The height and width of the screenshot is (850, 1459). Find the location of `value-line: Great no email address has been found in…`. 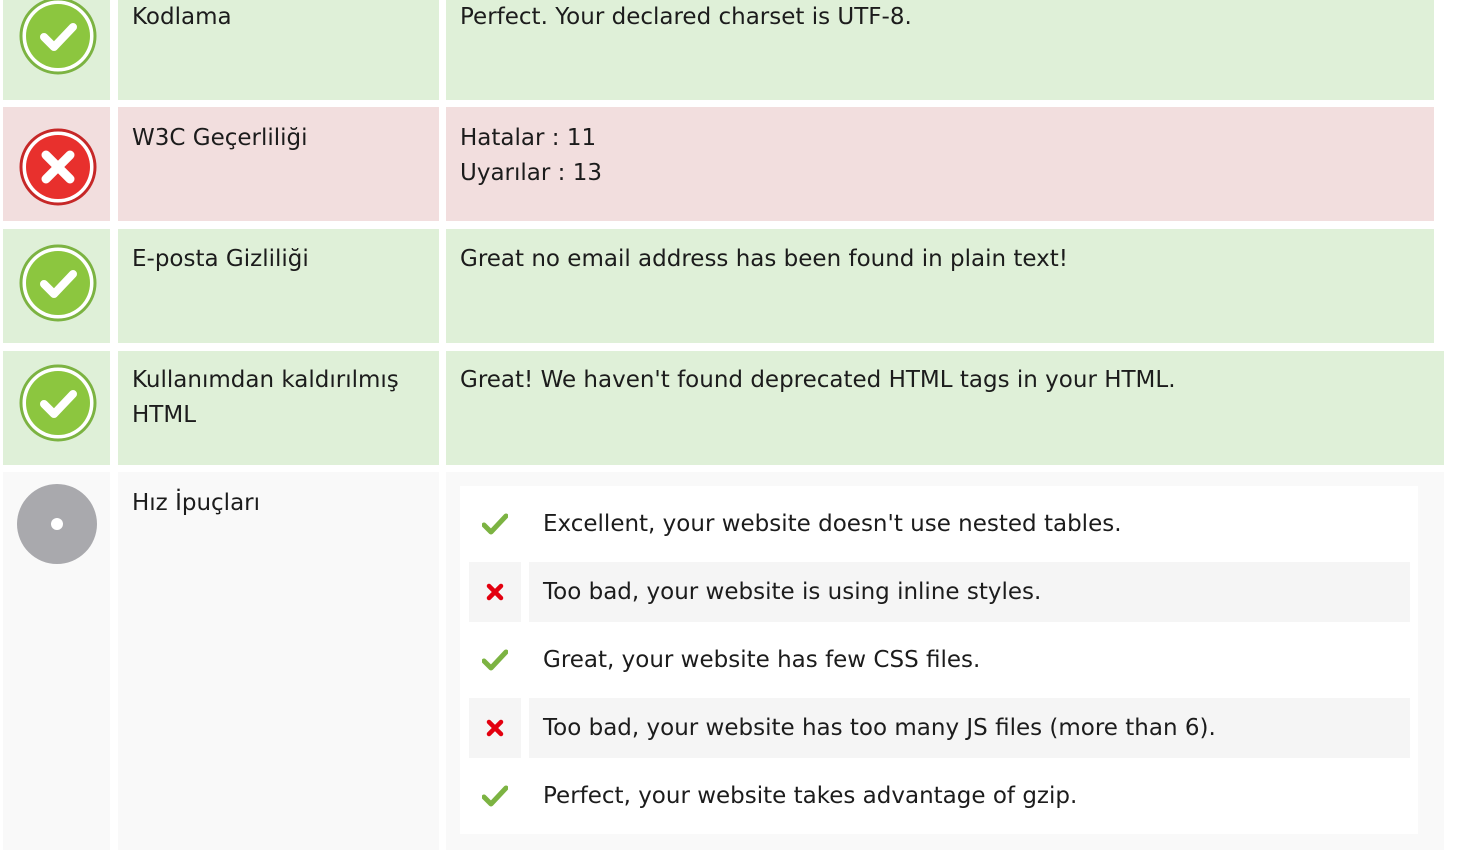

value-line: Great no email address has been found in… is located at coordinates (764, 259).